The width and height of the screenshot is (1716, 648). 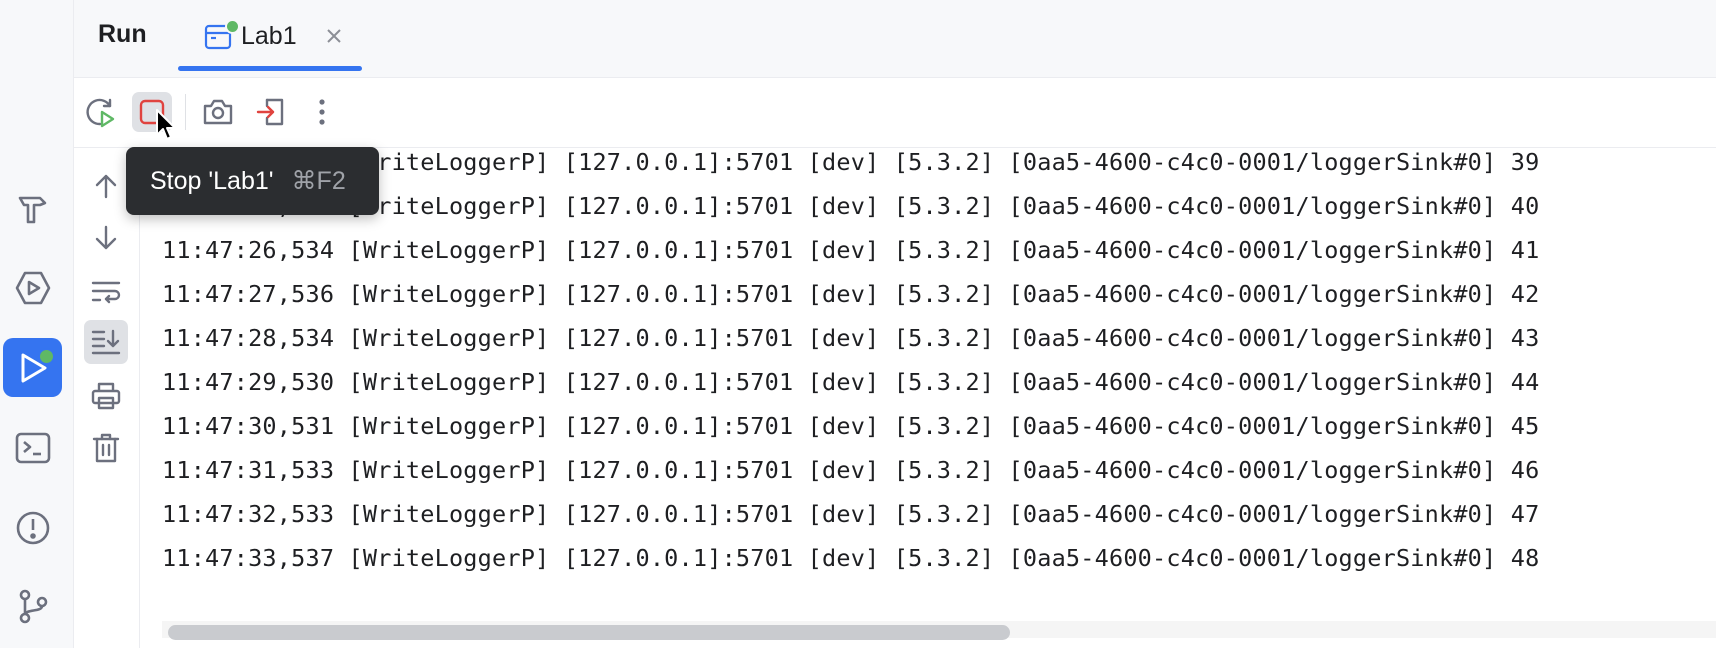 I want to click on rerun-button, so click(x=100, y=112).